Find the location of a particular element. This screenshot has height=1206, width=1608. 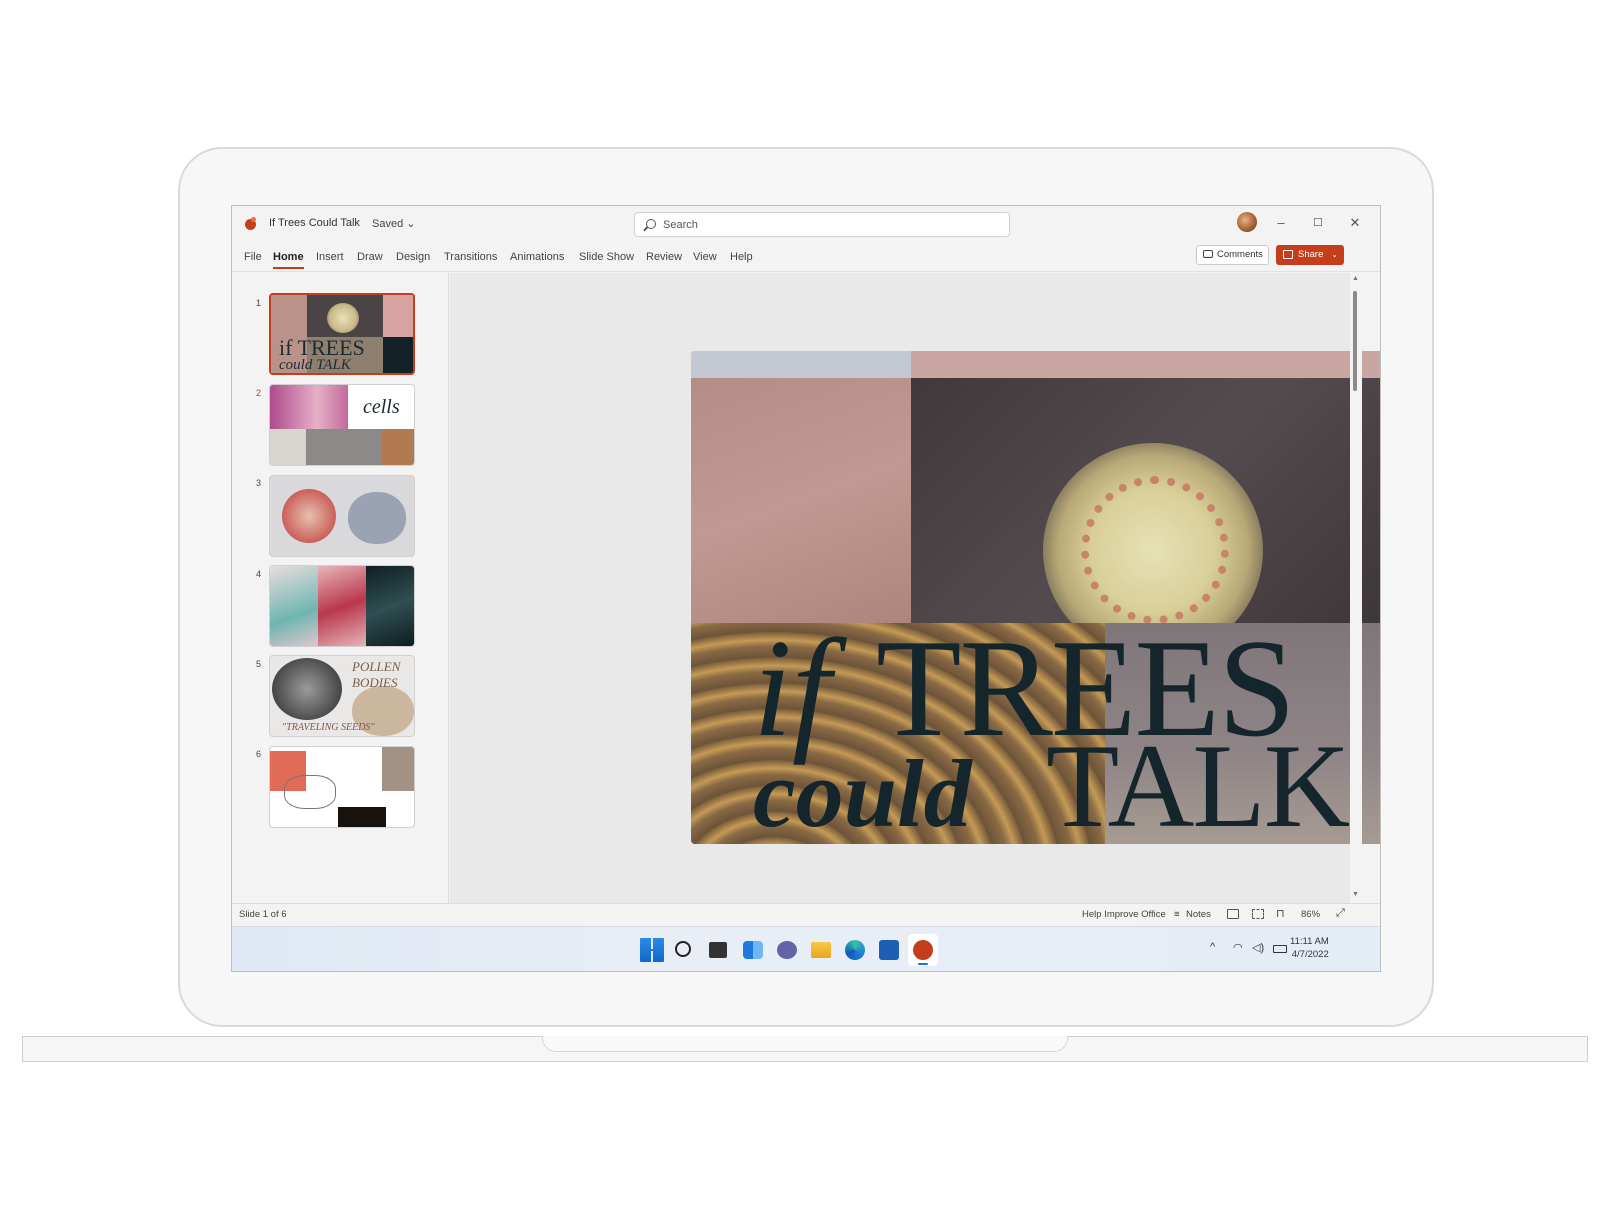

title-bar: If Trees Could Talk Saved ⌄ – ☐ ✕ is located at coordinates (806, 224).